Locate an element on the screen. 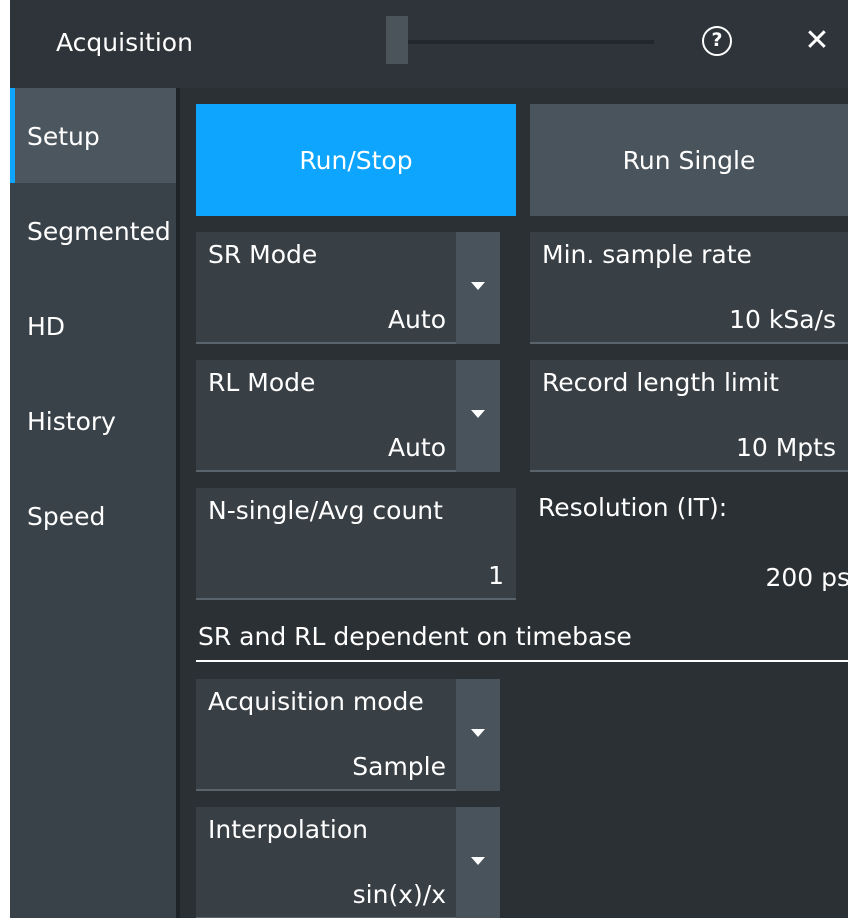 The image size is (848, 918). sidebar-item-label: HD is located at coordinates (46, 326).